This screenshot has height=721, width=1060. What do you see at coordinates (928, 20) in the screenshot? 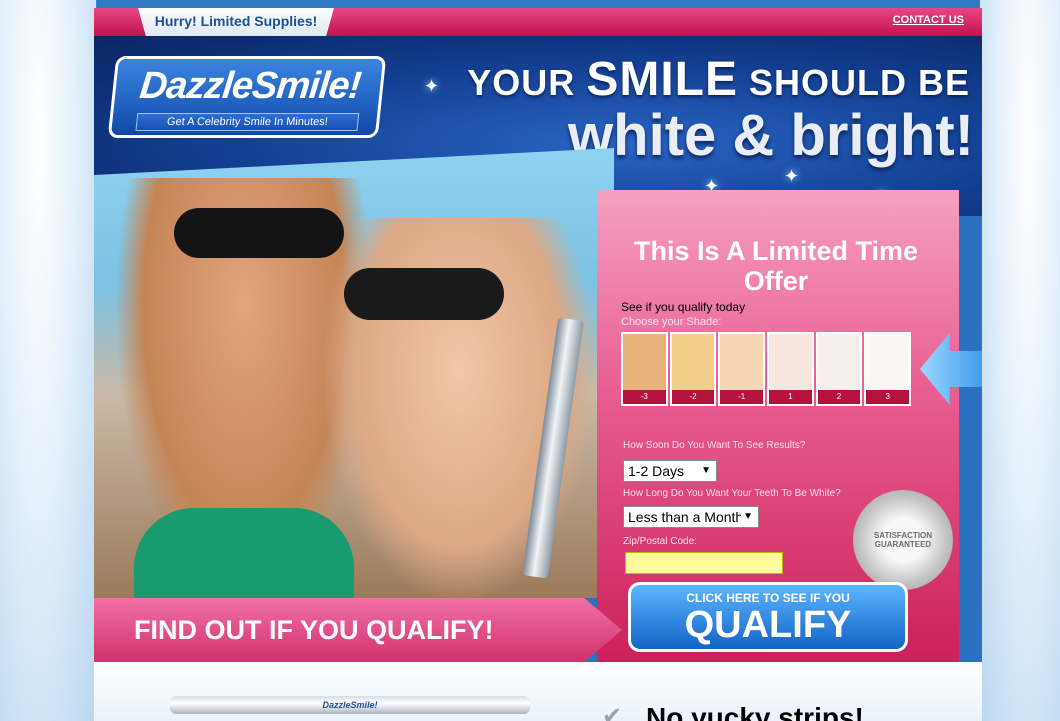
I see `contact-us-link: CONTACT US` at bounding box center [928, 20].